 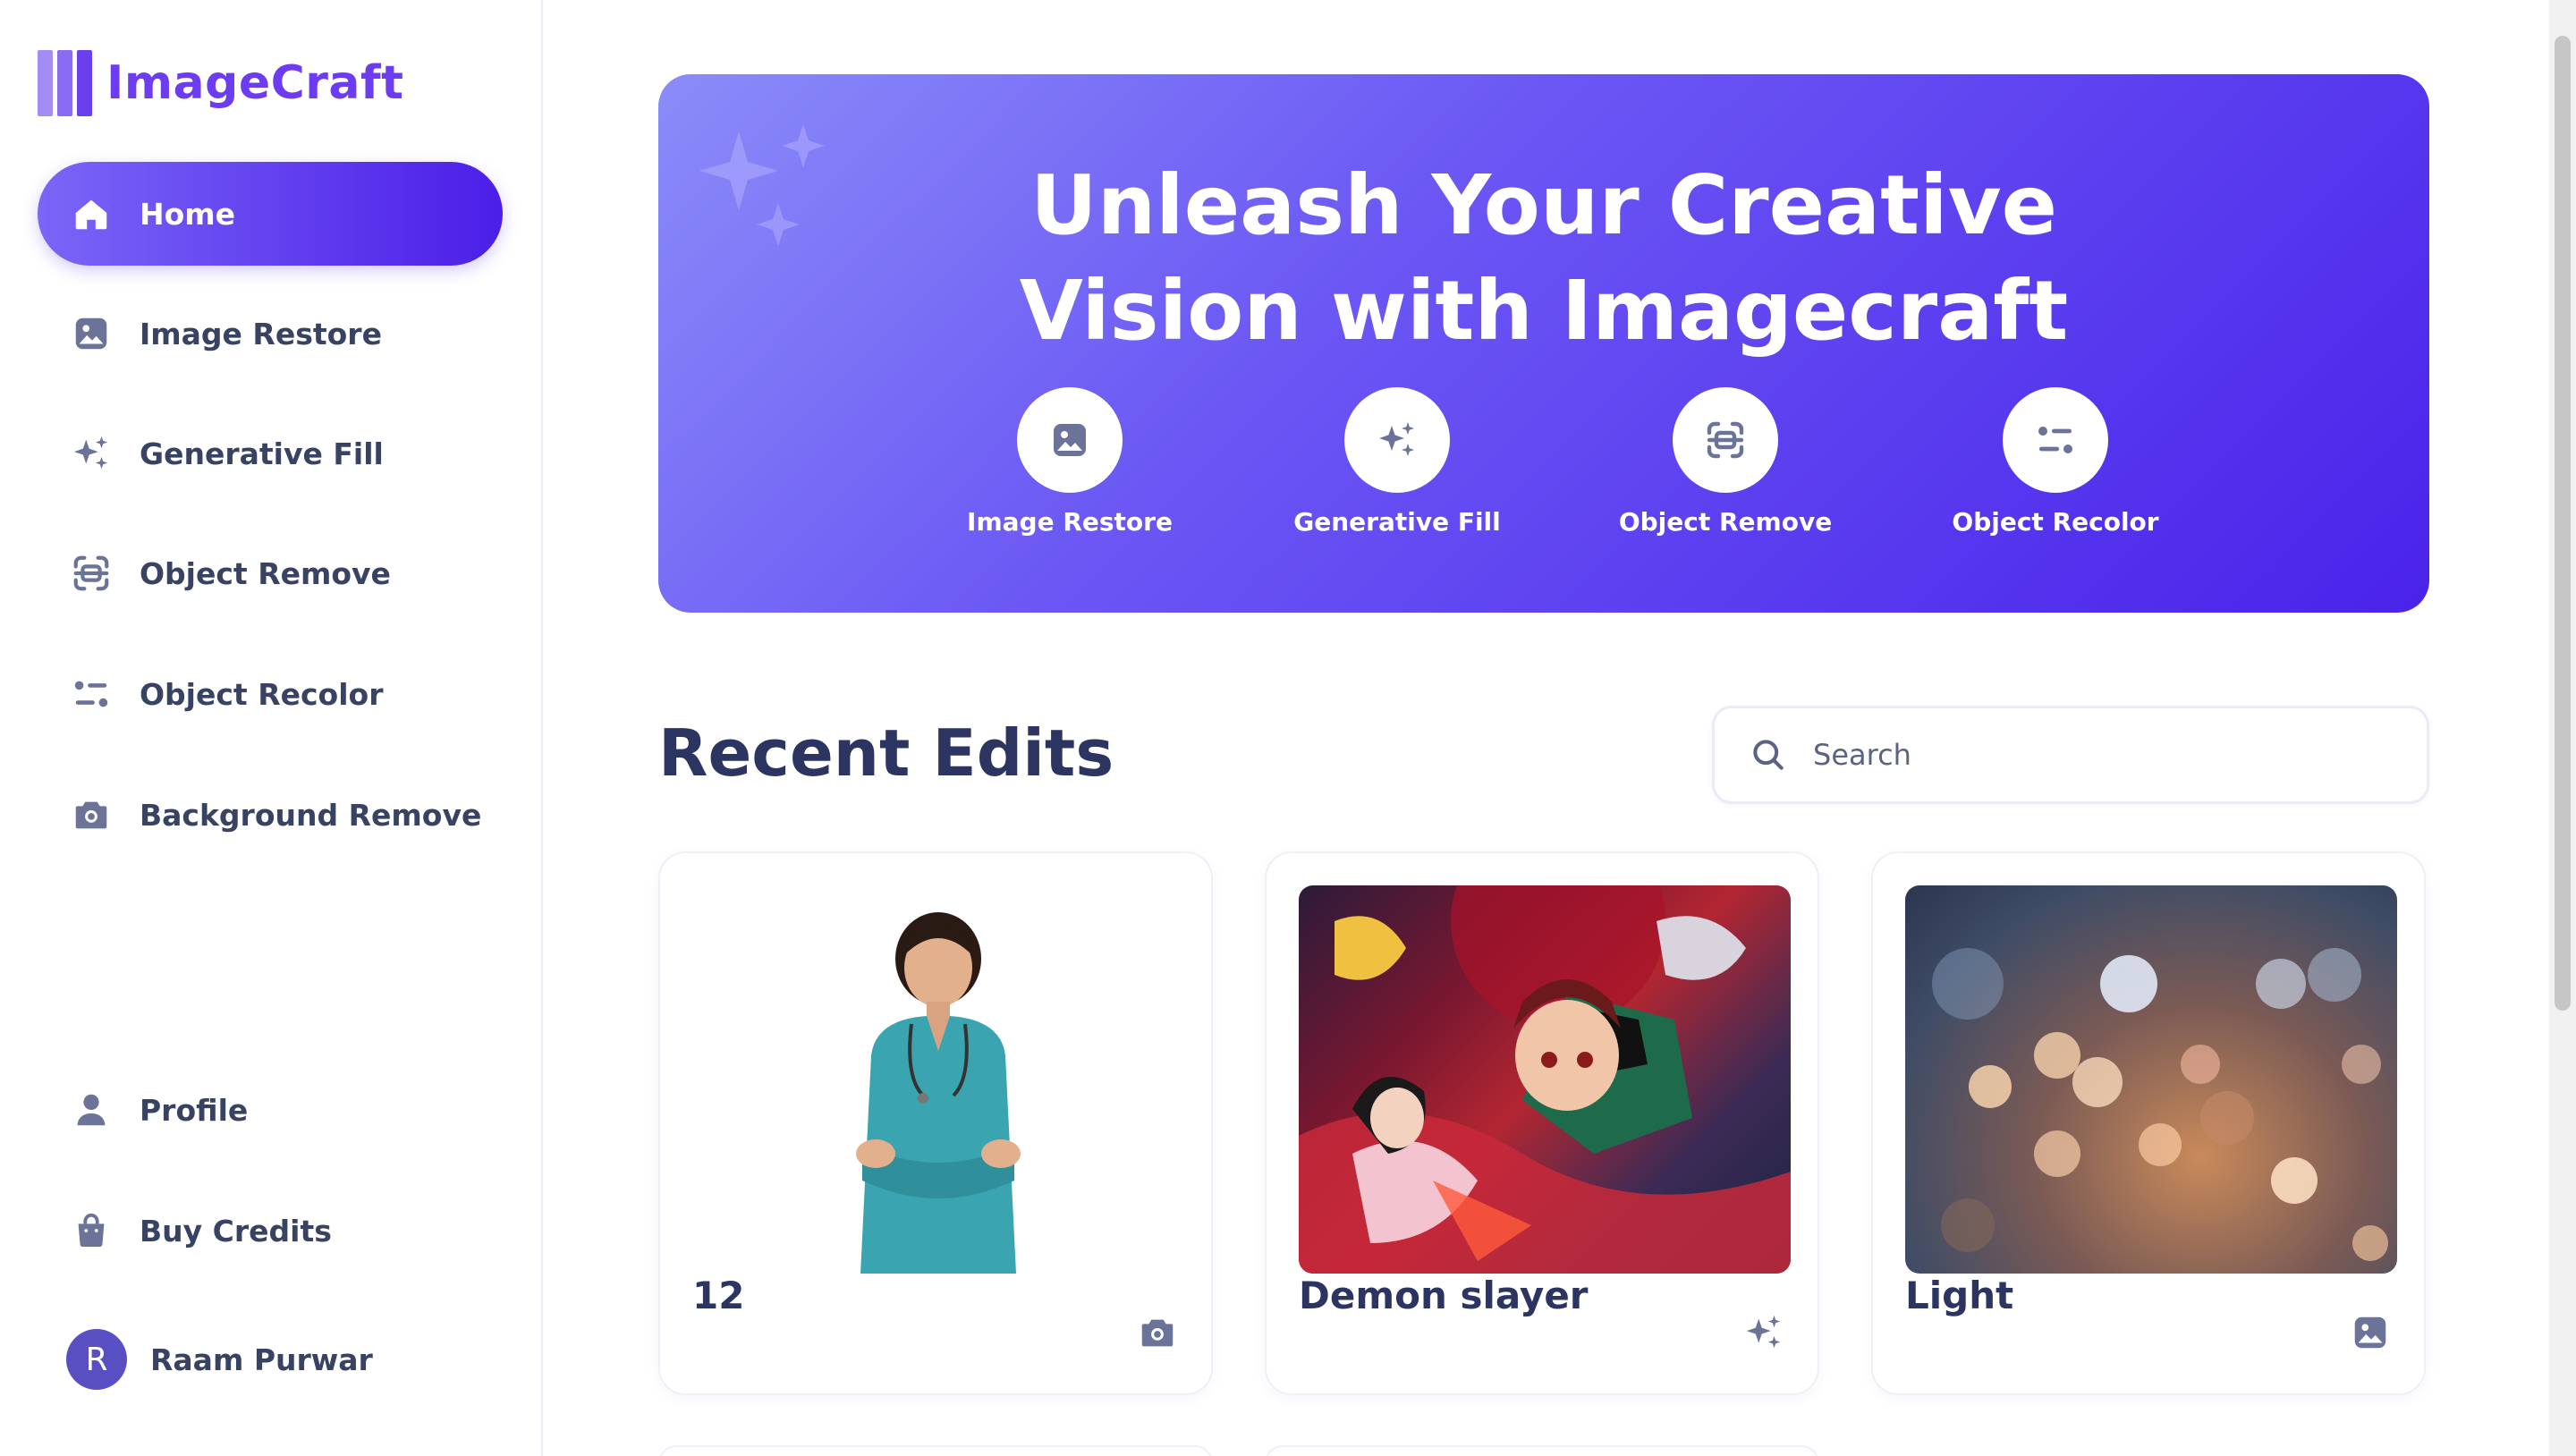 I want to click on sidebar-item-object-recolor: Object Recolor, so click(x=270, y=694).